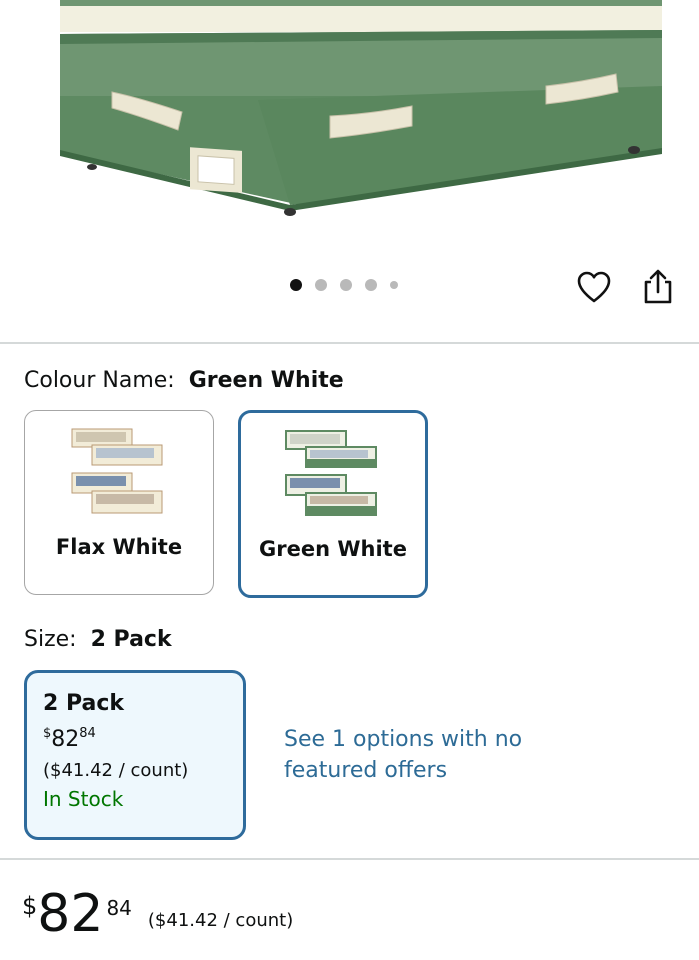 The image size is (699, 960). Describe the element at coordinates (333, 549) in the screenshot. I see `swatch-label: Green White` at that location.